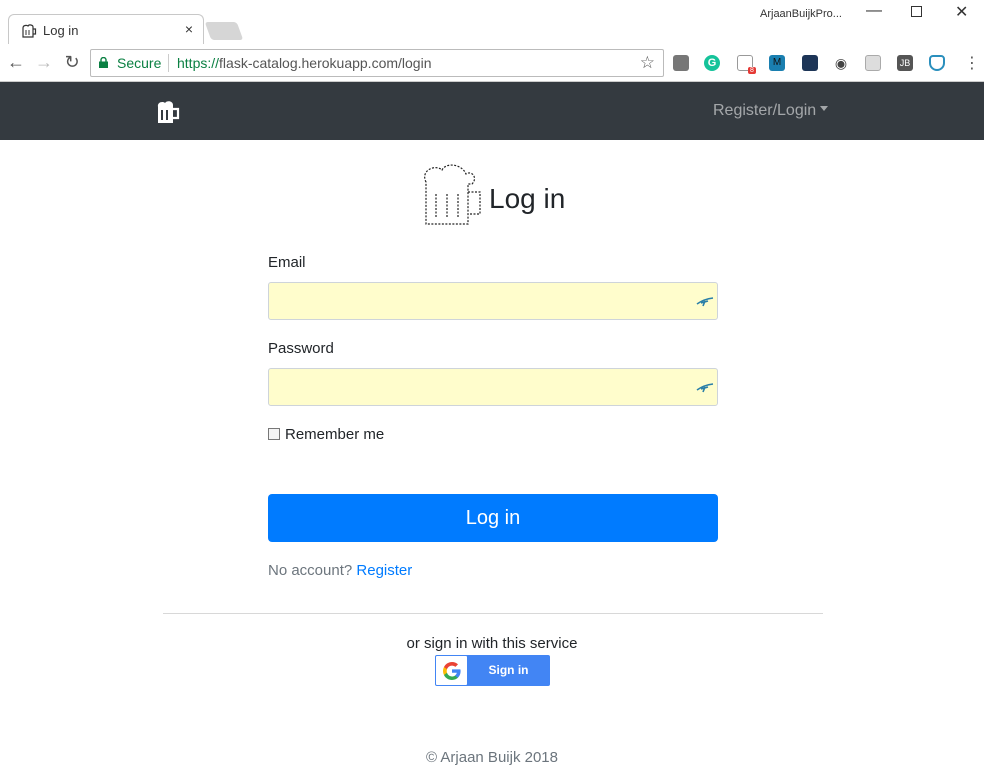 This screenshot has height=784, width=984. Describe the element at coordinates (508, 670) in the screenshot. I see `google-signin-label: Sign in` at that location.